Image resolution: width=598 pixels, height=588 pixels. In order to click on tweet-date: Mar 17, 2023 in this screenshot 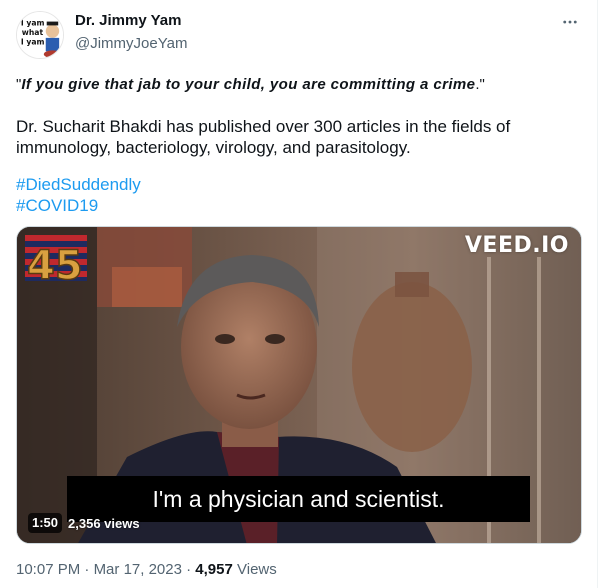, I will do `click(138, 569)`.